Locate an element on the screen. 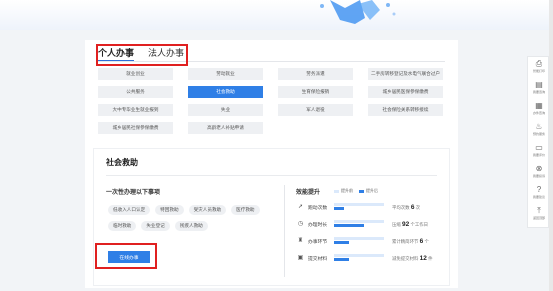  metric-suffix: 个 is located at coordinates (426, 241).